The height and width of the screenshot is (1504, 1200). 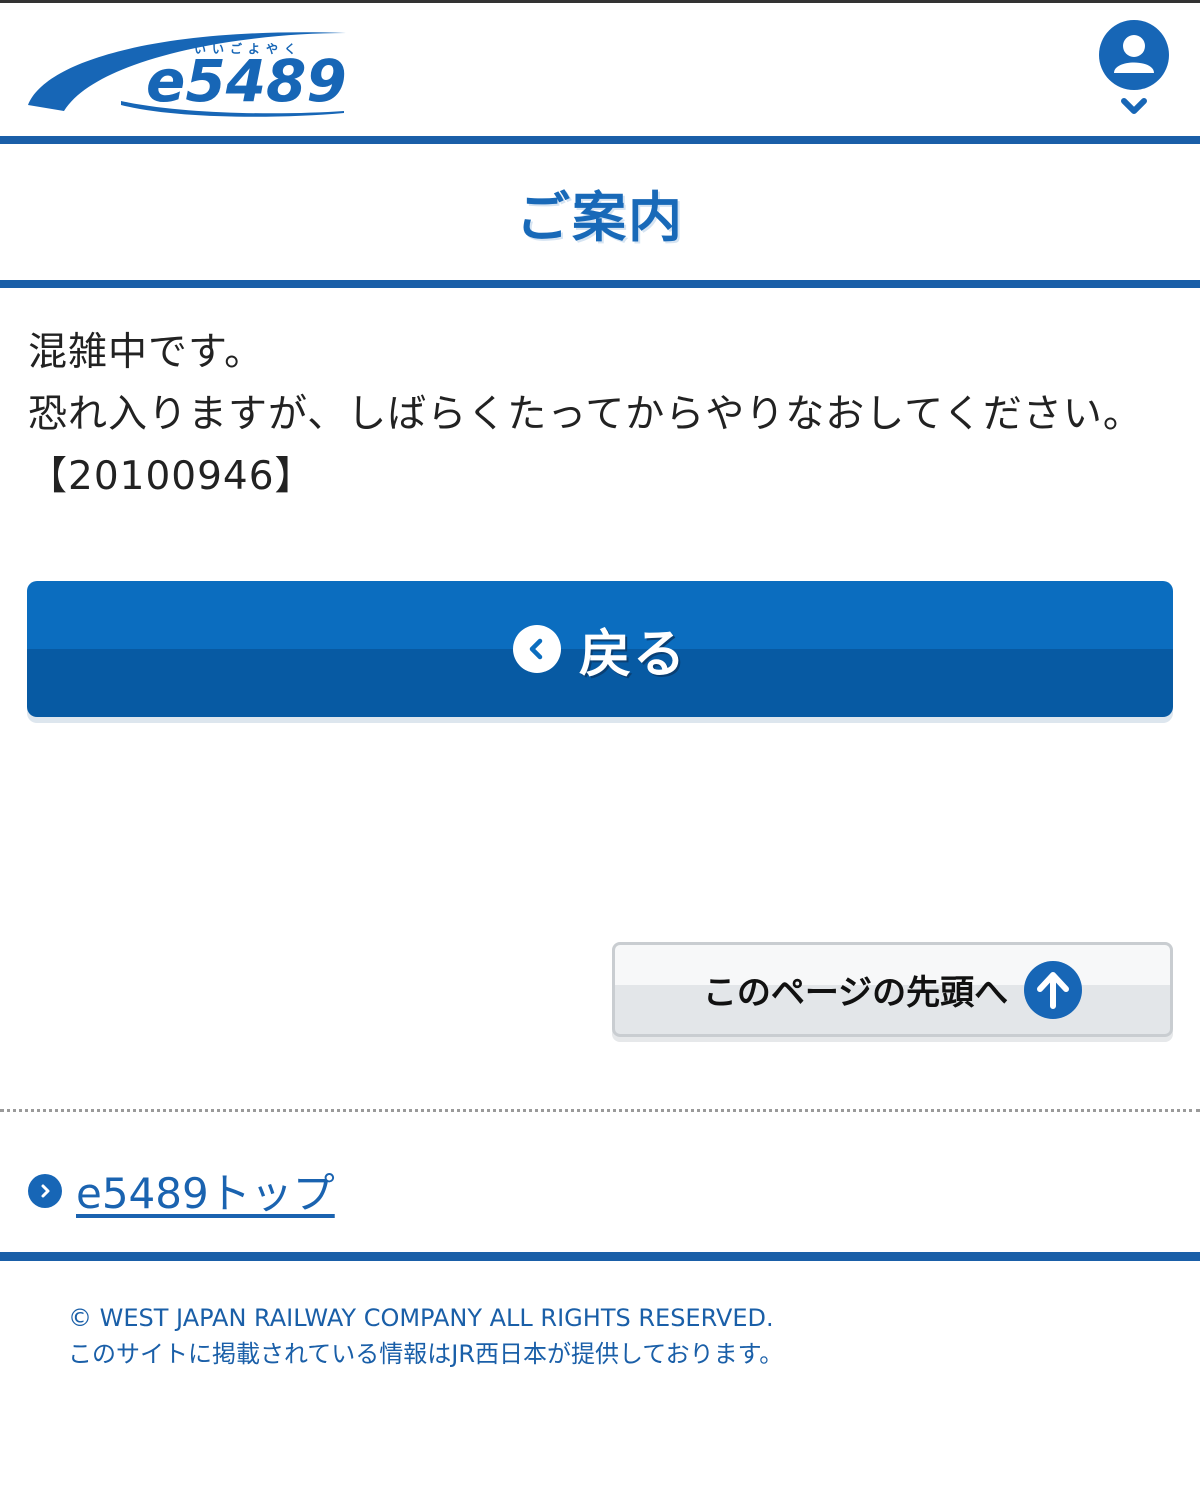 I want to click on back-button: 戻る, so click(x=600, y=649).